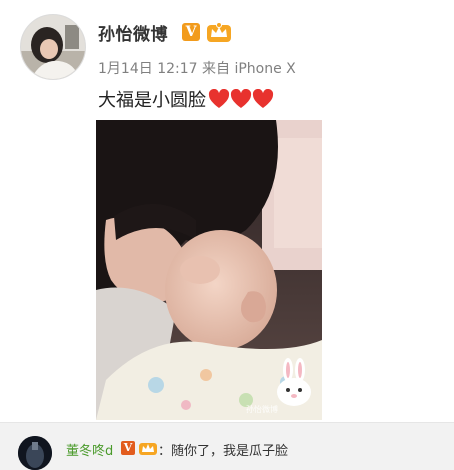  What do you see at coordinates (216, 69) in the screenshot?
I see `post-source-prefix: 来自` at bounding box center [216, 69].